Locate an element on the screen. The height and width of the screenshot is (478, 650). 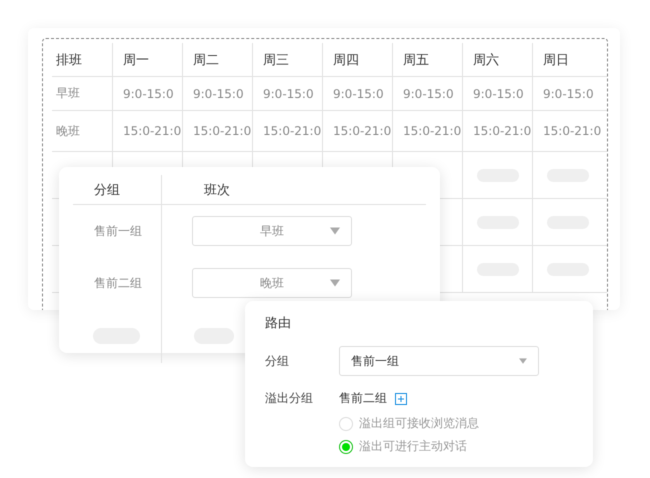
column-header: 排班 is located at coordinates (69, 61).